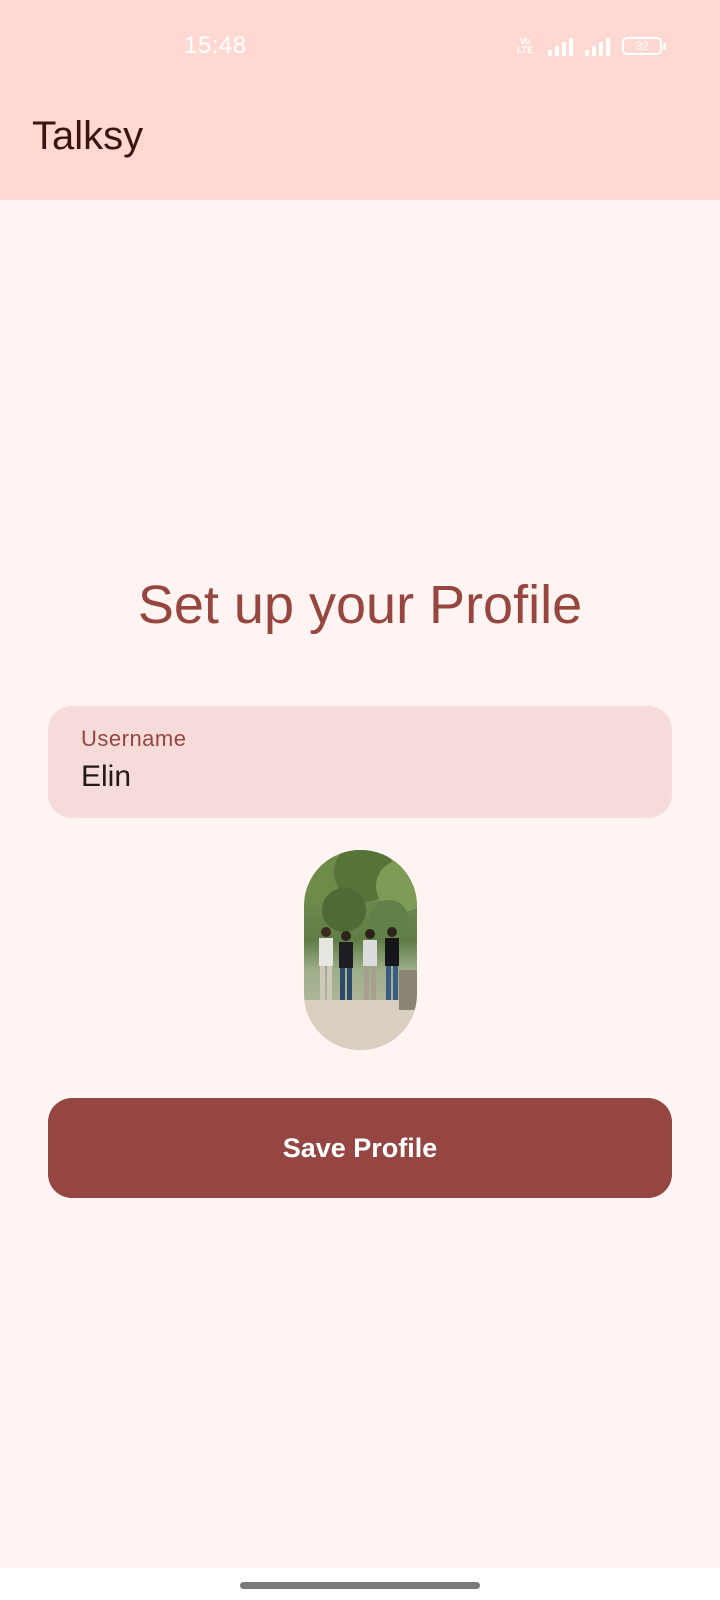  What do you see at coordinates (134, 738) in the screenshot?
I see `username-label: Username` at bounding box center [134, 738].